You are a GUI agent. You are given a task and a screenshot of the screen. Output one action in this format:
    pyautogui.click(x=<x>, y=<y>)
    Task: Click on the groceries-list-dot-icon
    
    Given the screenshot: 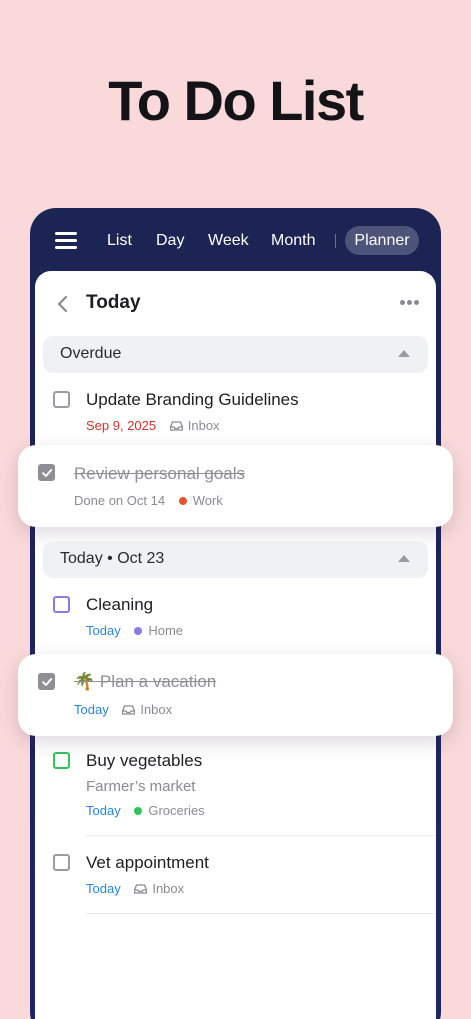 What is the action you would take?
    pyautogui.click(x=138, y=811)
    